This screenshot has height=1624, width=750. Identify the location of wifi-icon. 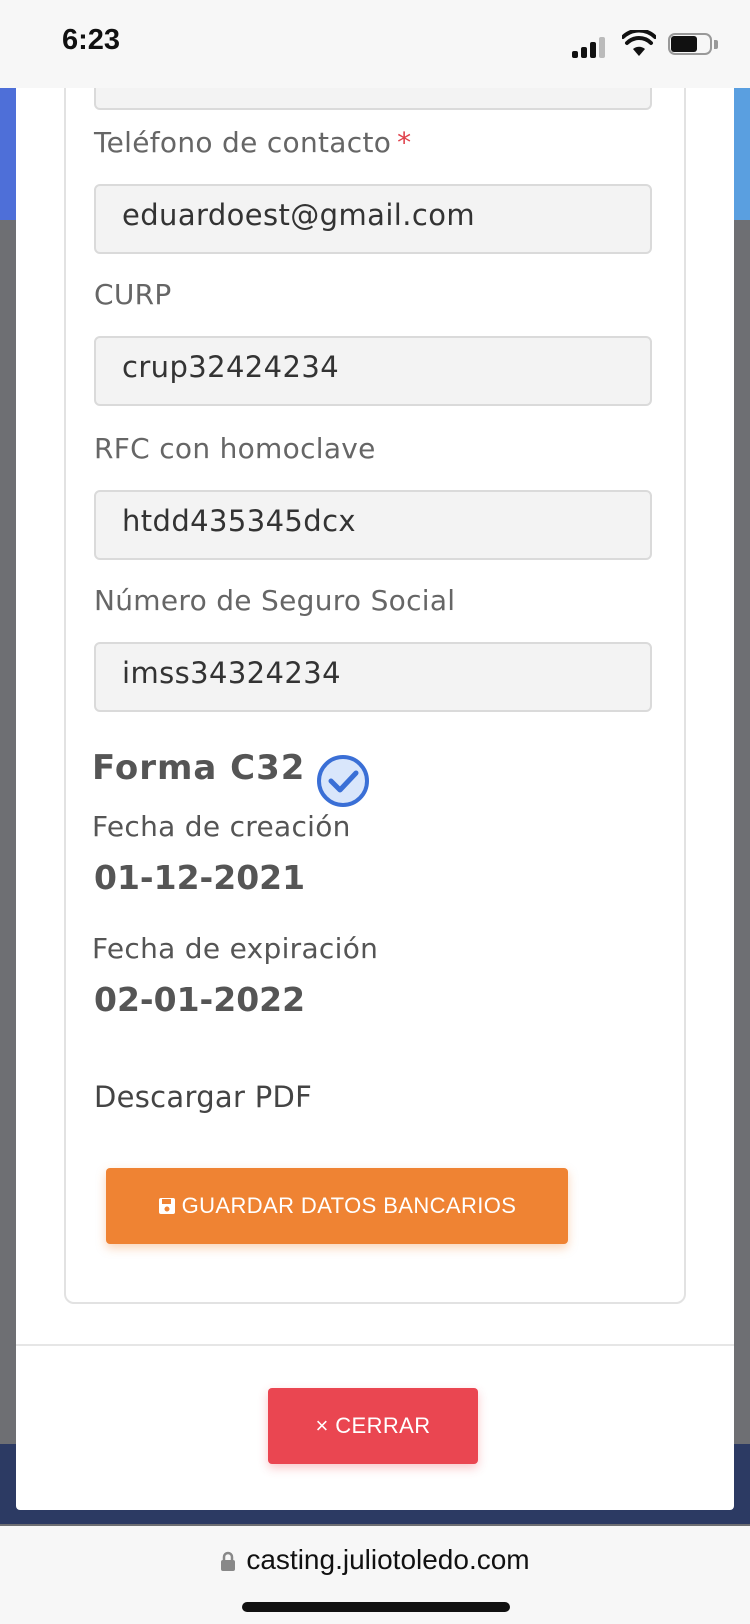
(639, 43).